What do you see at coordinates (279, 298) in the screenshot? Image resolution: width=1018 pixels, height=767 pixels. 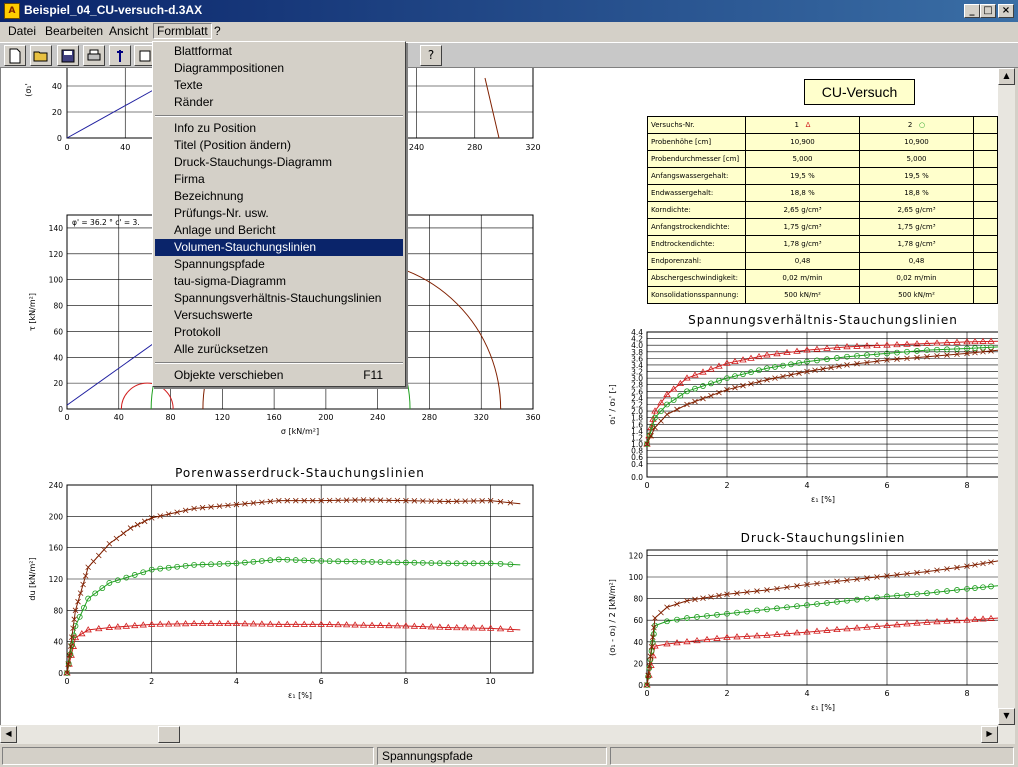 I see `menu-item-spannungsverhaeltnis: Spannungsverhältnis-Stauchungslinien` at bounding box center [279, 298].